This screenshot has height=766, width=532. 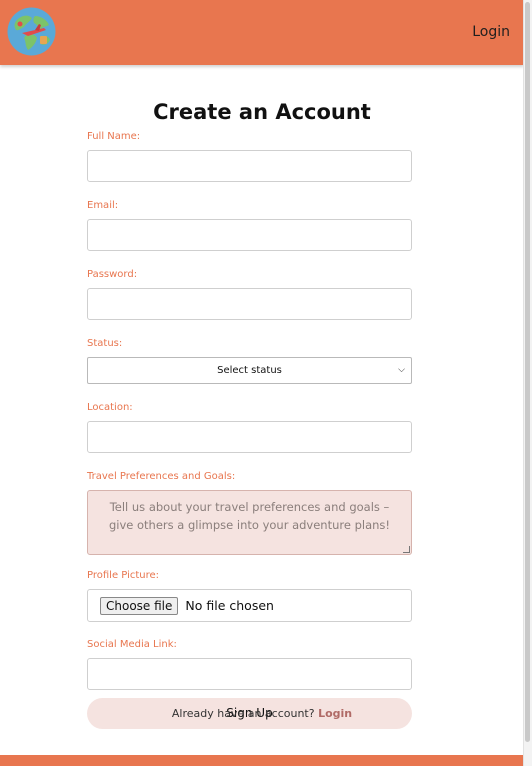 What do you see at coordinates (335, 713) in the screenshot?
I see `account-login-link: Login` at bounding box center [335, 713].